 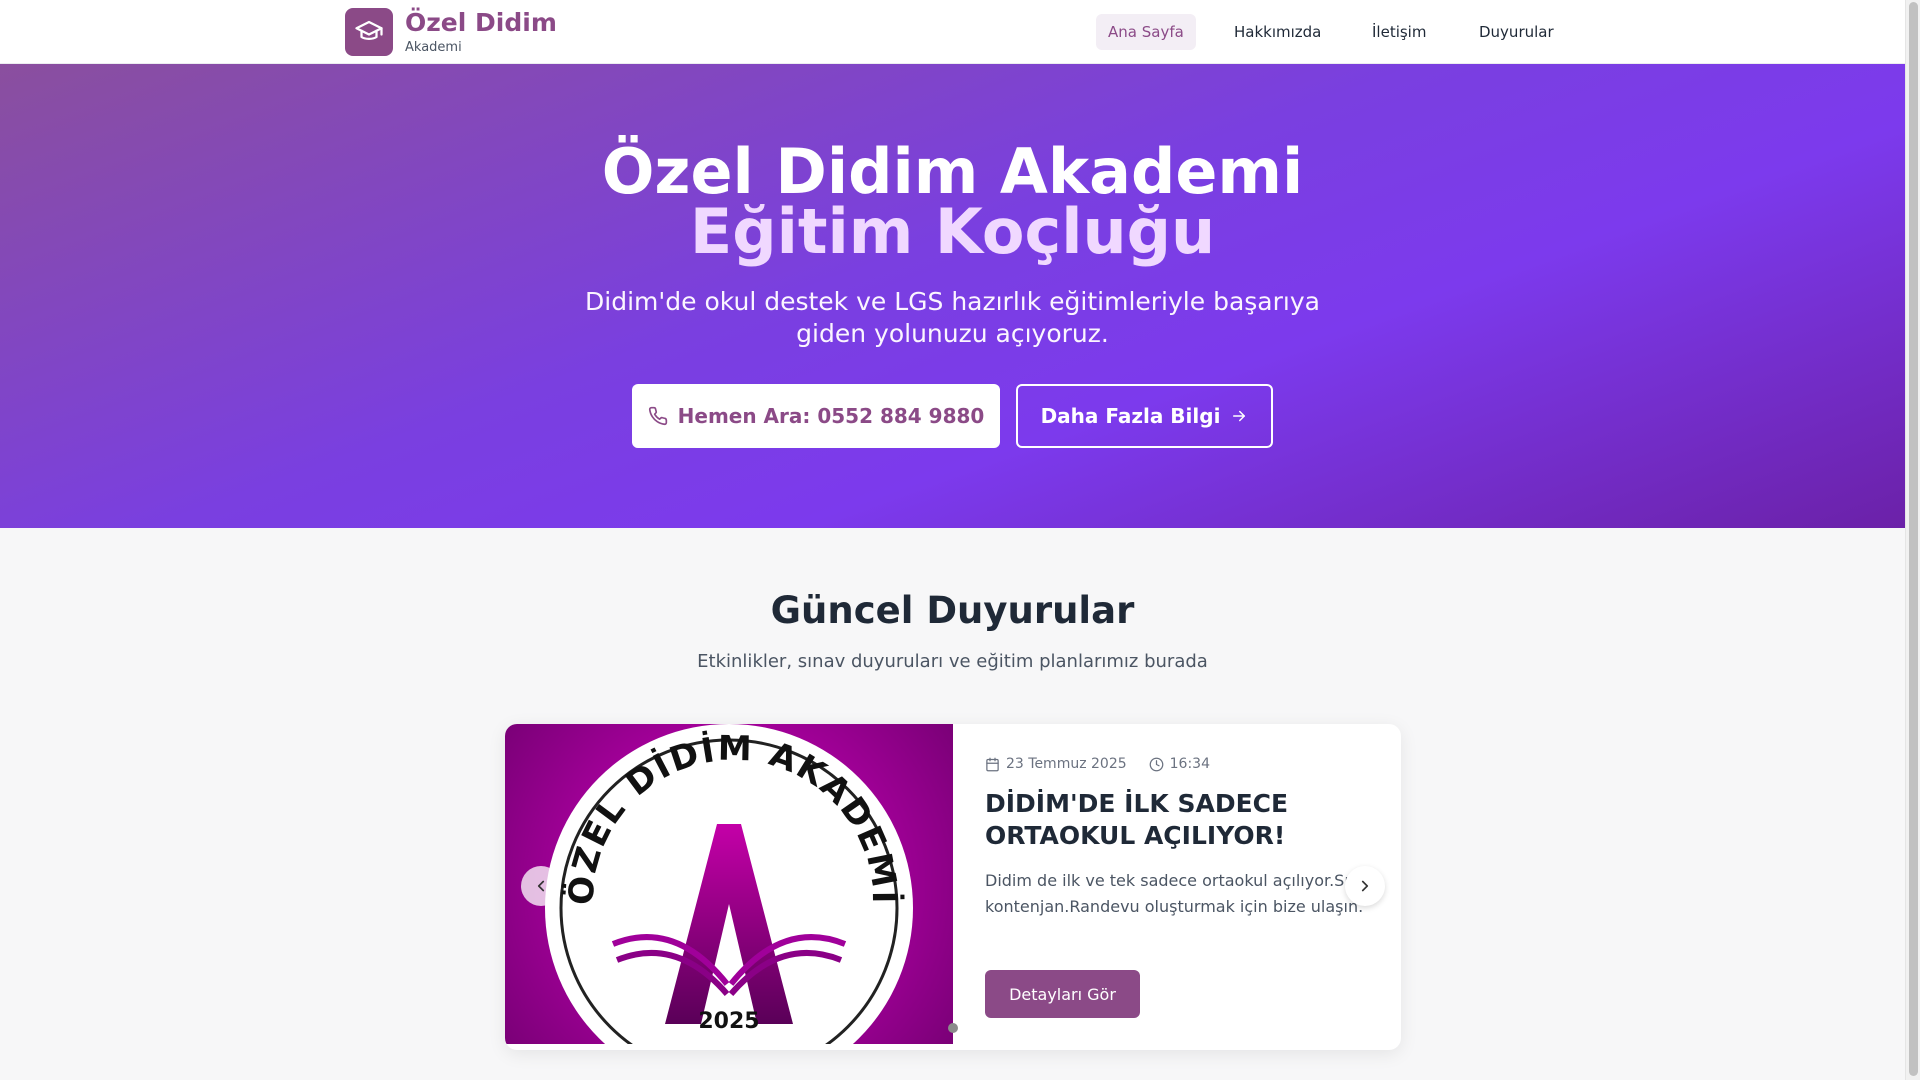 What do you see at coordinates (433, 47) in the screenshot?
I see `brand-subtitle: Akademi` at bounding box center [433, 47].